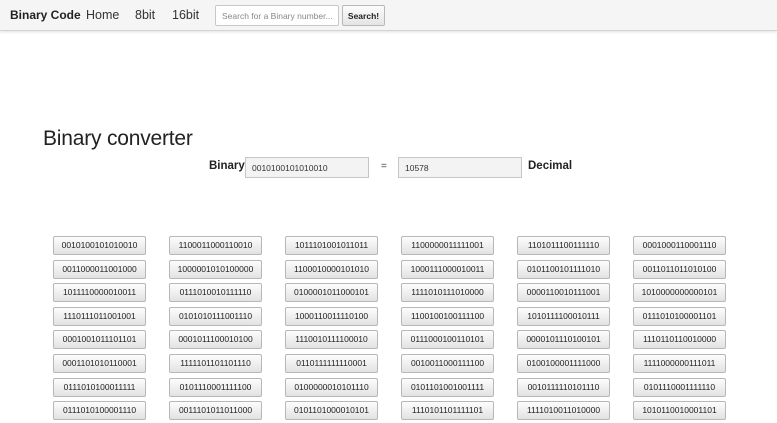  I want to click on binary-number-button: 1100100100111100, so click(447, 316).